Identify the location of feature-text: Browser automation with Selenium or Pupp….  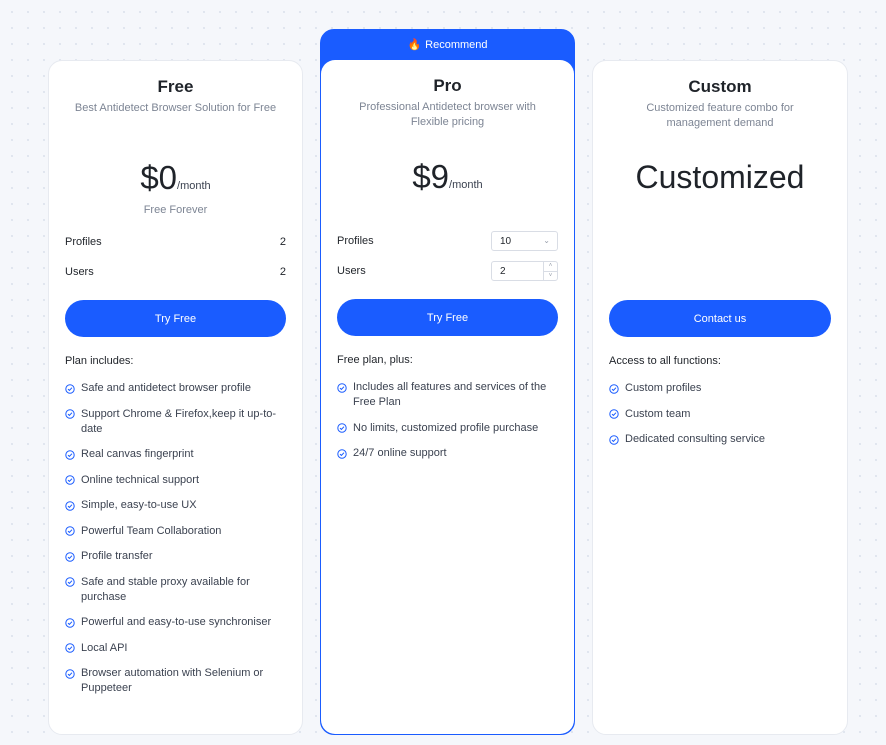
(172, 680).